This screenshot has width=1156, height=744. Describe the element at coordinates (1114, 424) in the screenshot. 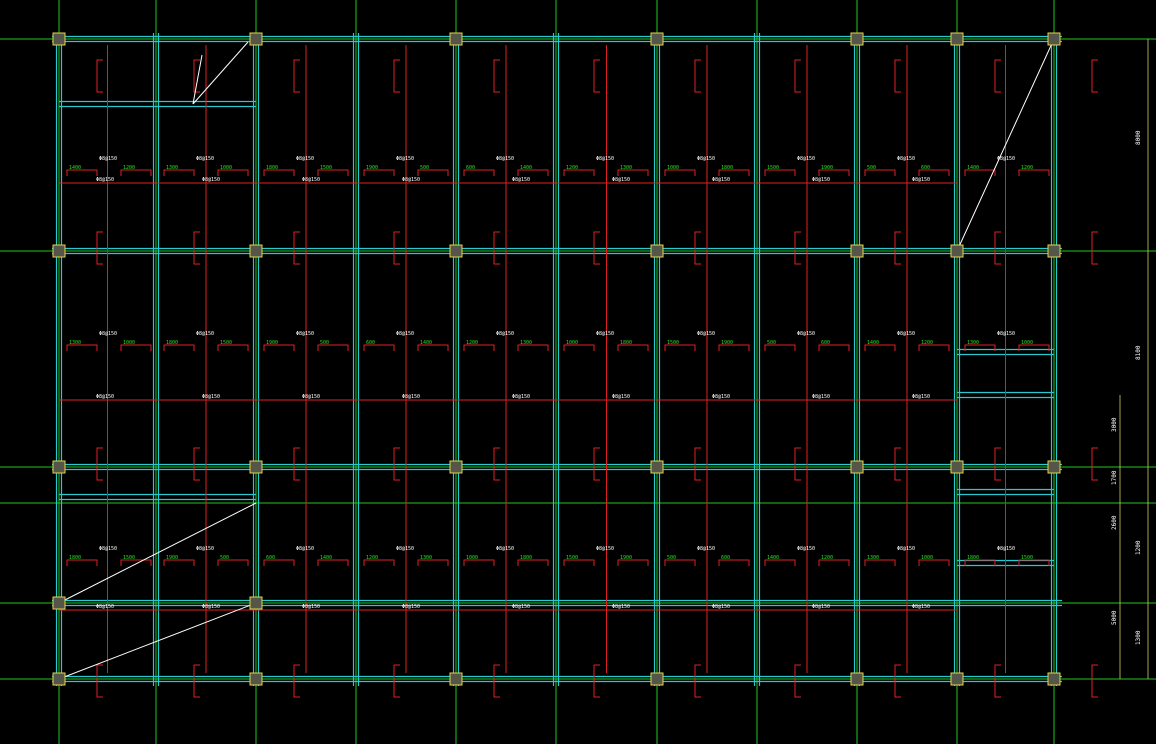

I see `dimension-value: 3000` at that location.